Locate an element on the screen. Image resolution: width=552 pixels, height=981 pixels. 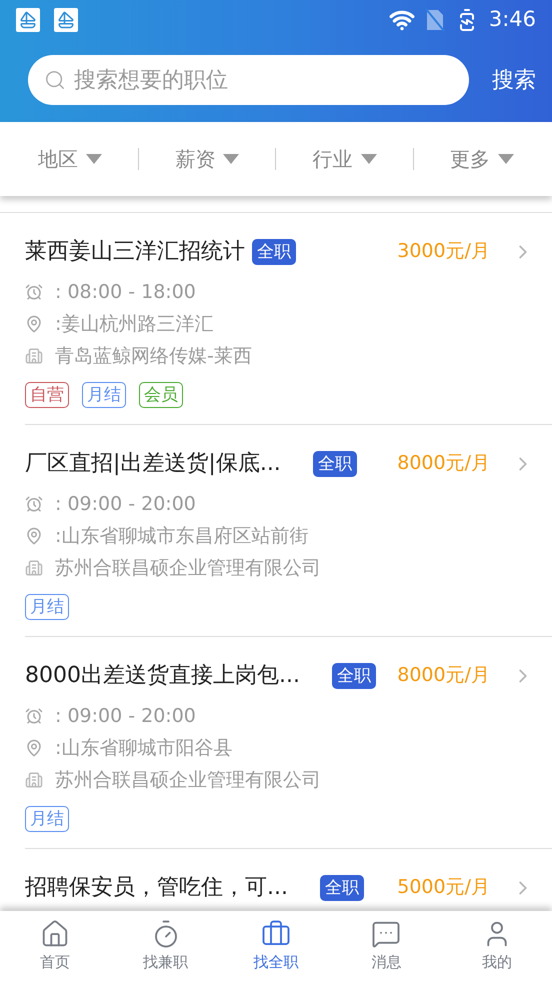
job-title: 莱西姜山三洋汇招统计 is located at coordinates (135, 252).